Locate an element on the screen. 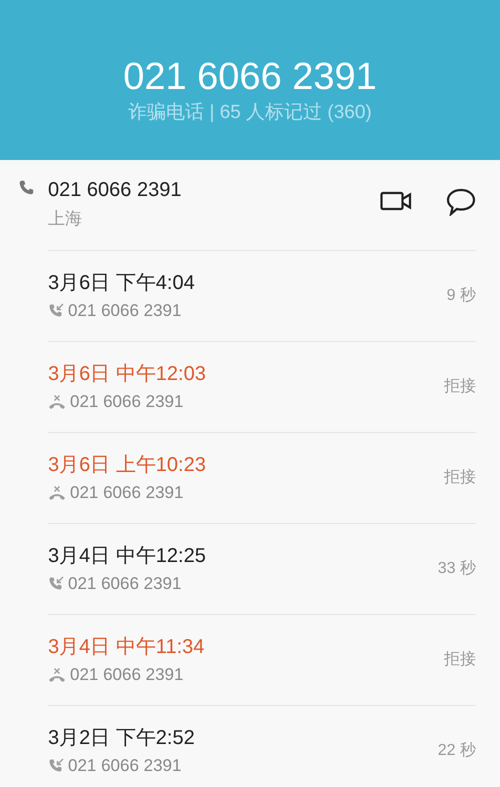 The image size is (500, 787). call-time: 3月2日 下午2:52 is located at coordinates (122, 738).